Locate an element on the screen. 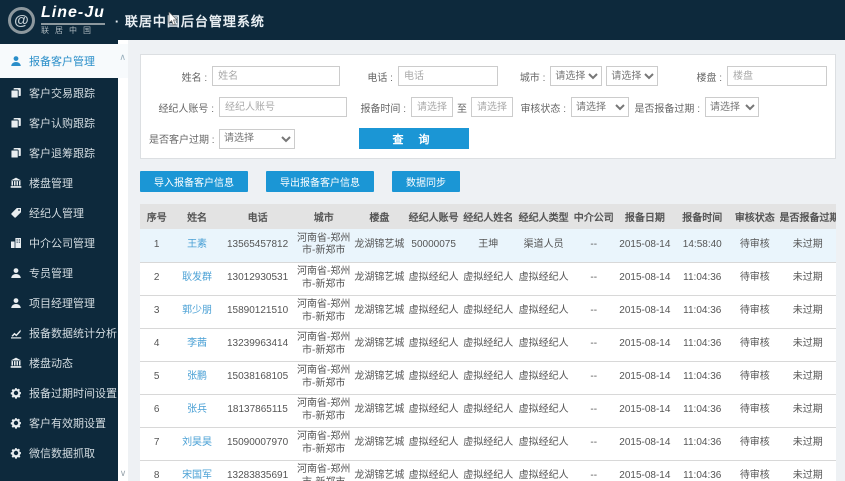 Image resolution: width=845 pixels, height=481 pixels. logo: @ Line-Ju 联居中国 is located at coordinates (52, 20).